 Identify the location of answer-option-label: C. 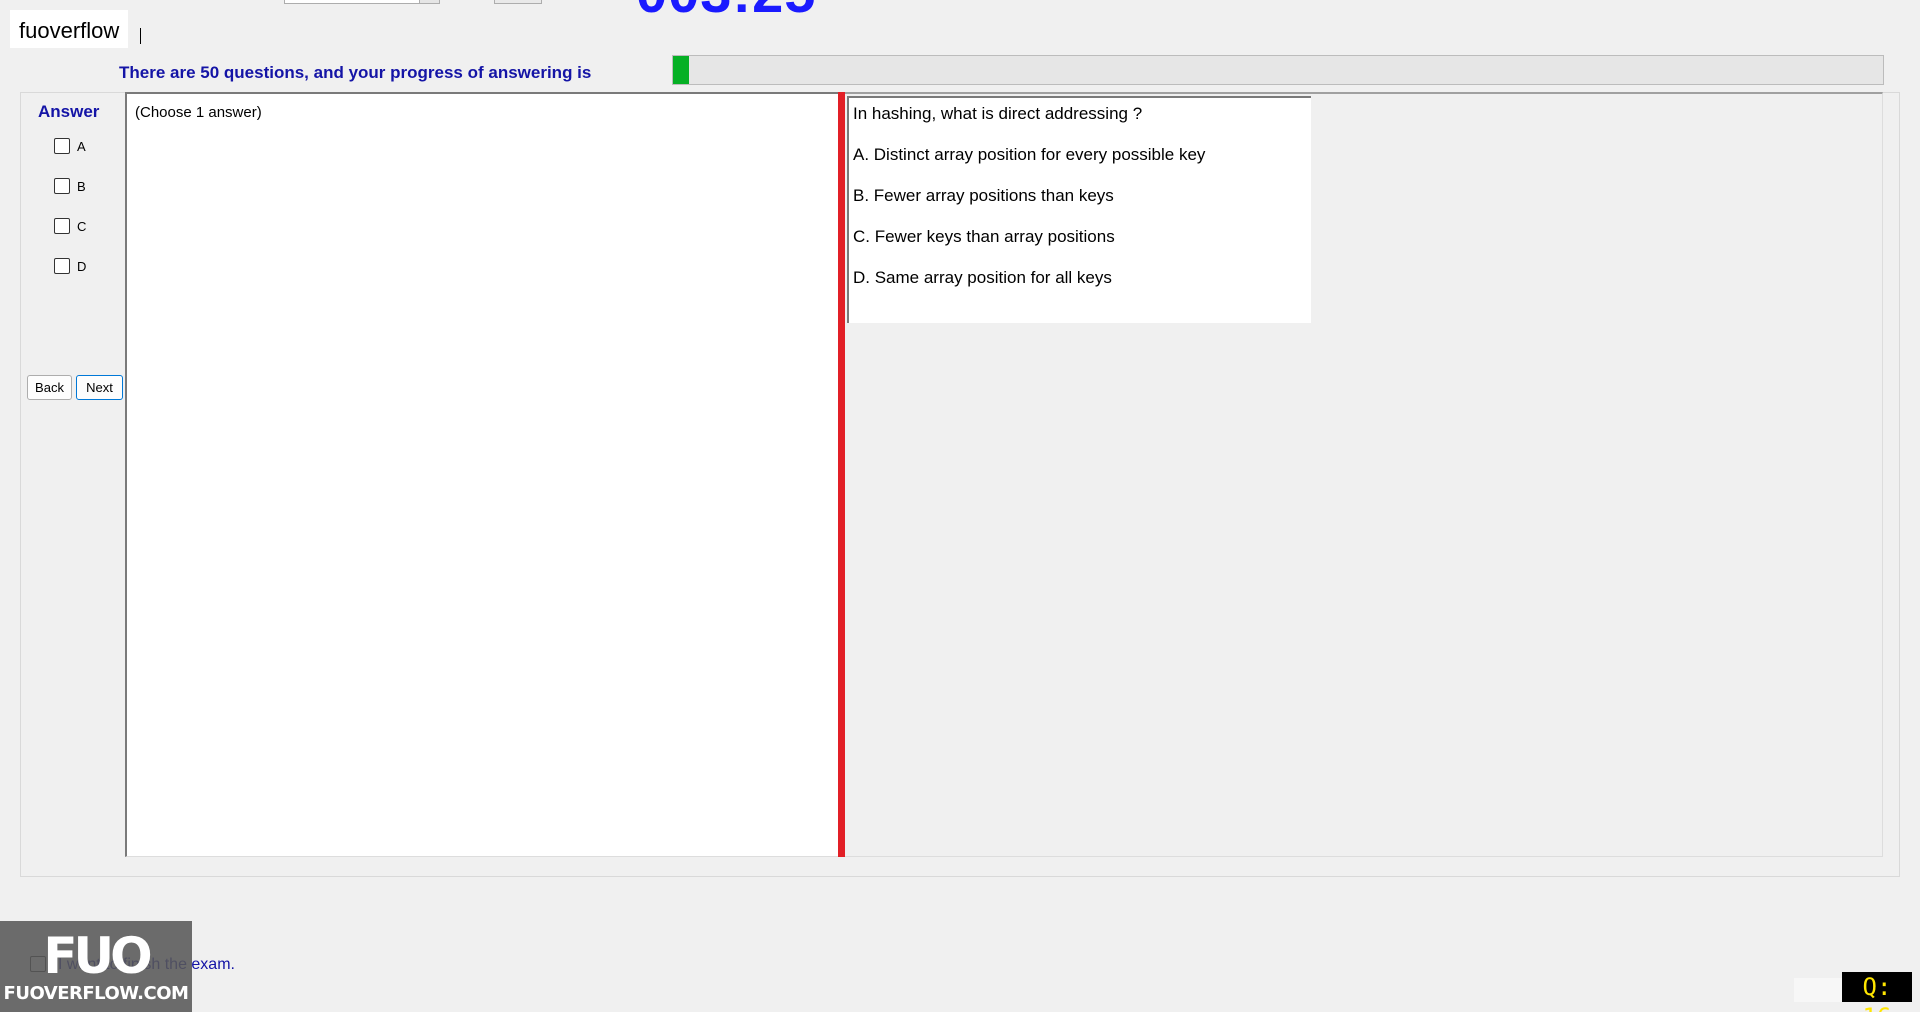
(82, 226).